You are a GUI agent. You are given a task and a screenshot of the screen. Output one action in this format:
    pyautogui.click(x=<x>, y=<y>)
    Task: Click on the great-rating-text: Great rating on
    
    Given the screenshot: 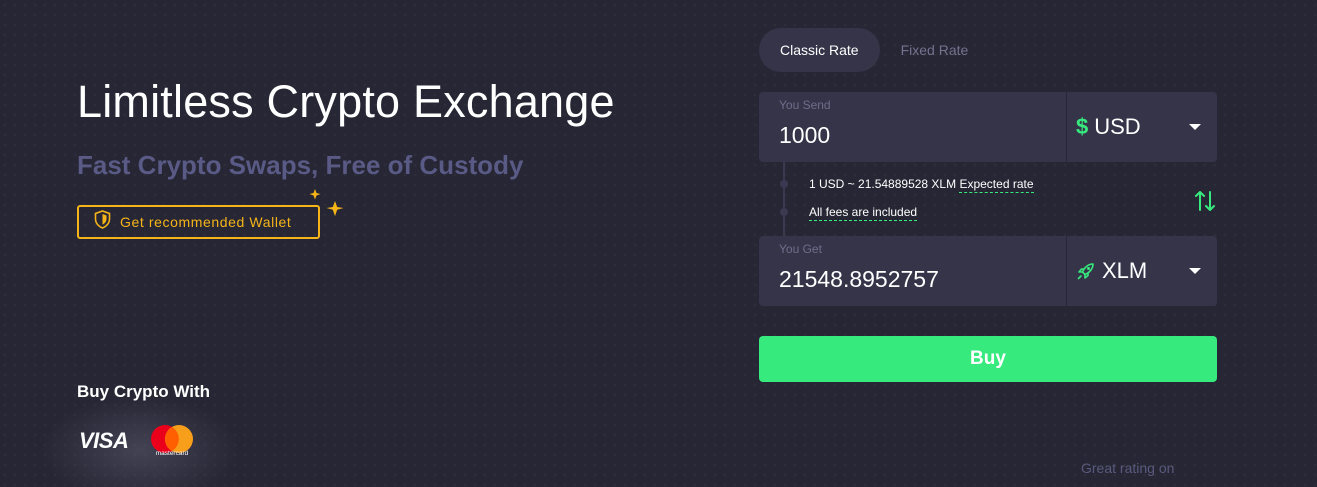 What is the action you would take?
    pyautogui.click(x=1128, y=468)
    